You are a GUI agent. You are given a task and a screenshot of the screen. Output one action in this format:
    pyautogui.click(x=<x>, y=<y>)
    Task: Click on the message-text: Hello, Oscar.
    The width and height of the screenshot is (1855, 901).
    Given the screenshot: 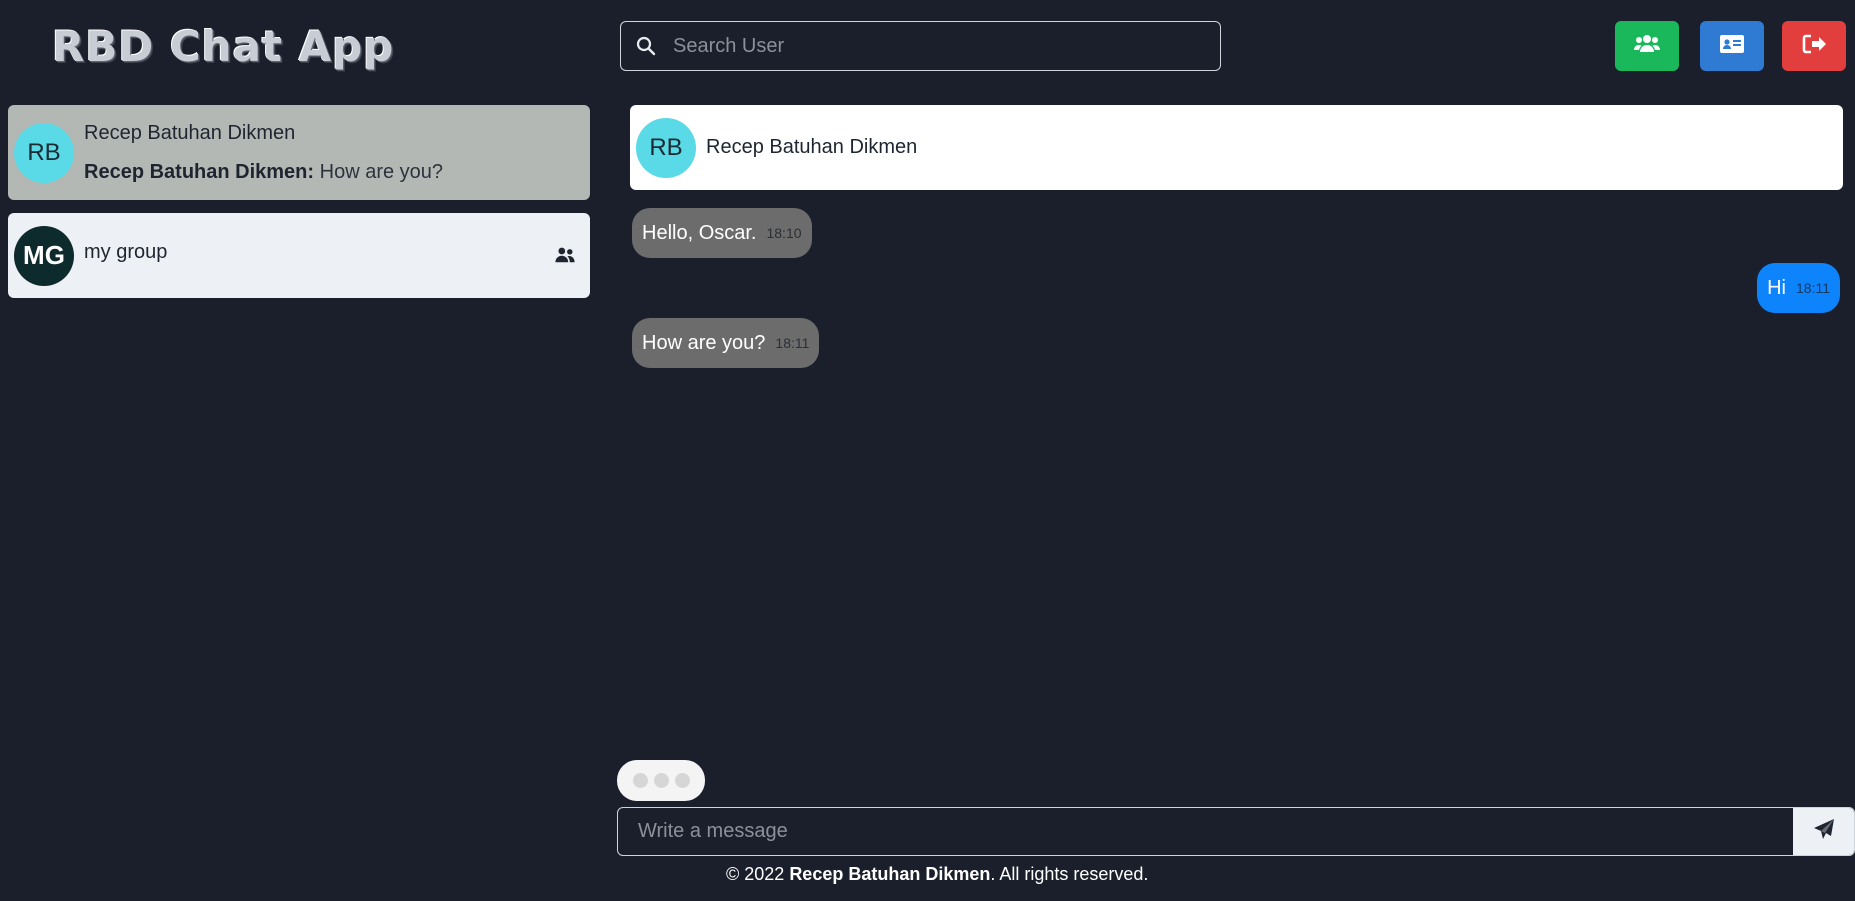 What is the action you would take?
    pyautogui.click(x=699, y=232)
    